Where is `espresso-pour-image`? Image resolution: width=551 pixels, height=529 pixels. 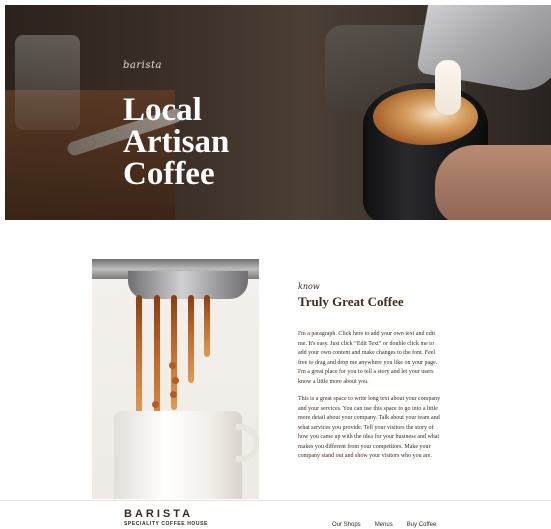
espresso-pour-image is located at coordinates (175, 379).